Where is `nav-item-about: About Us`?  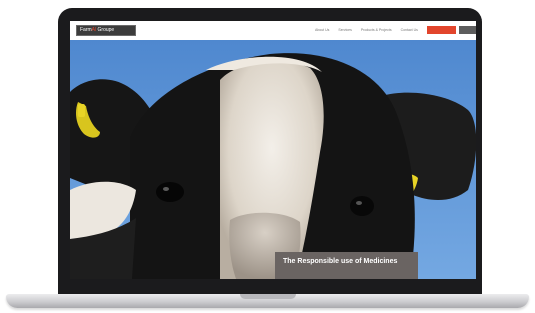
nav-item-about: About Us is located at coordinates (322, 30).